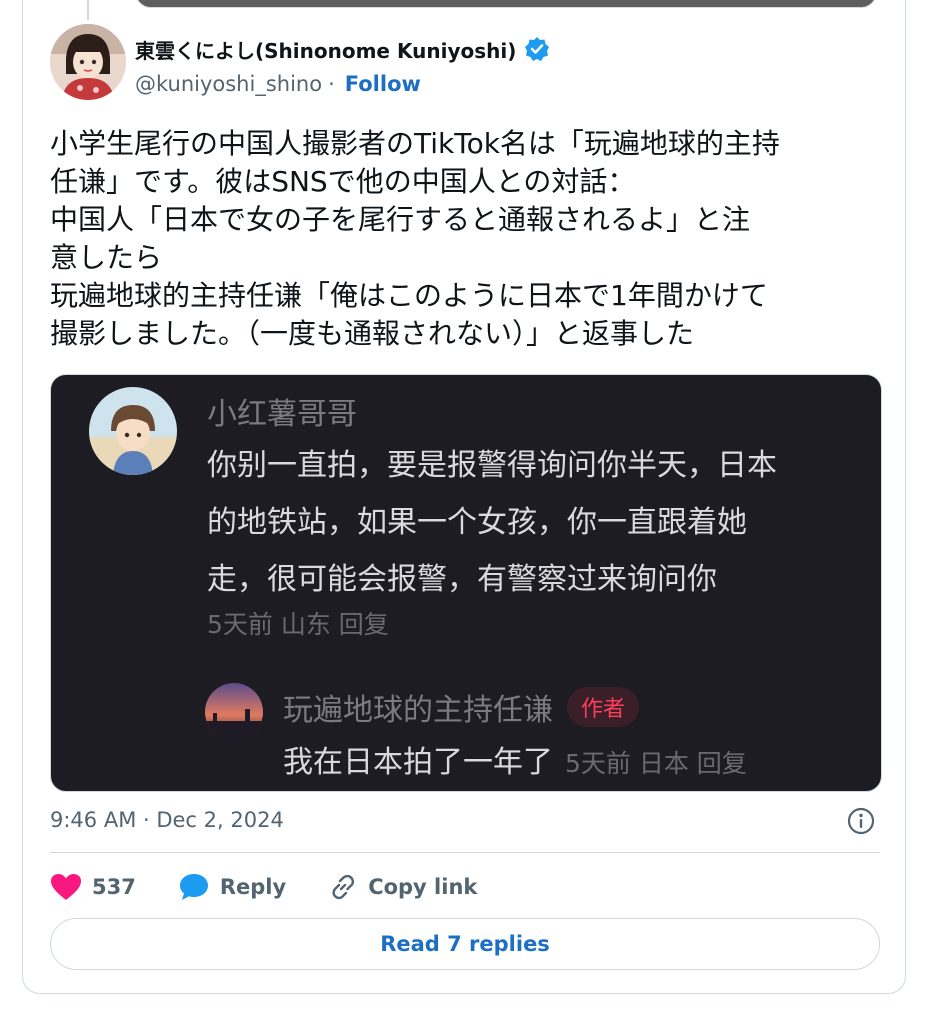  Describe the element at coordinates (66, 887) in the screenshot. I see `heart-icon` at that location.